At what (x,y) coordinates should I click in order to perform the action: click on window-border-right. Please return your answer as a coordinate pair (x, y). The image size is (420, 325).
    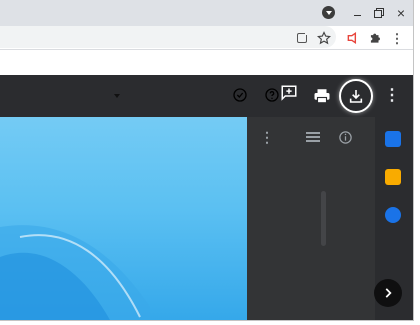
    Looking at the image, I should click on (413, 160).